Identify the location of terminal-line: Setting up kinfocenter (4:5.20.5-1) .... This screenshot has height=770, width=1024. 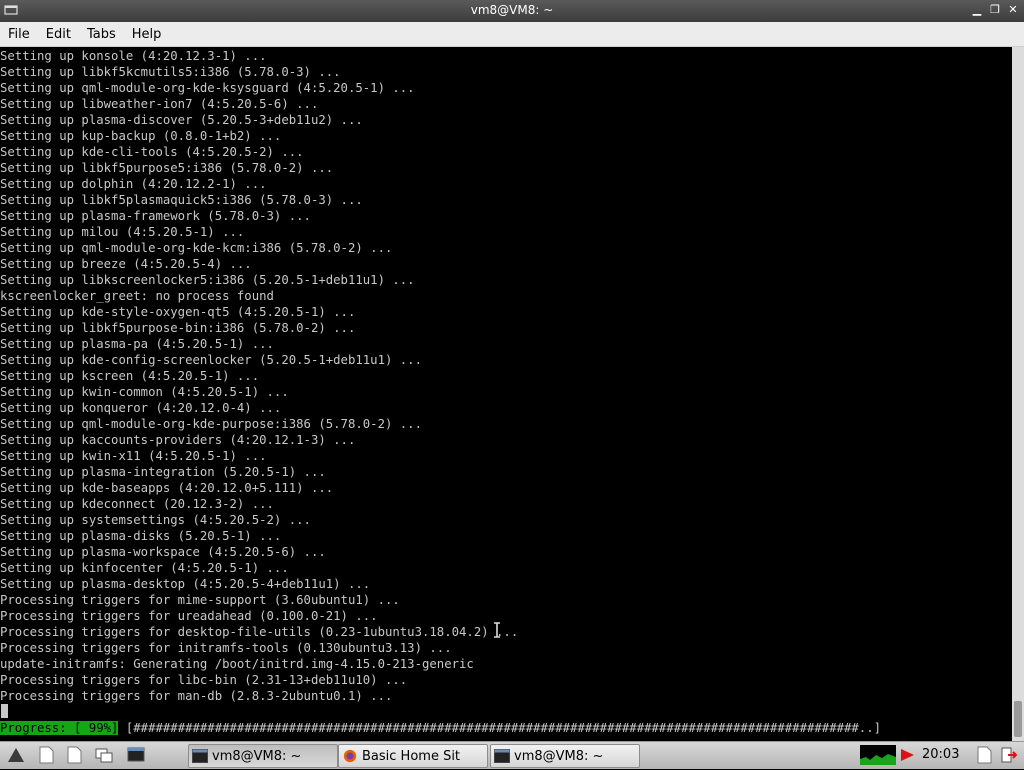
(144, 568).